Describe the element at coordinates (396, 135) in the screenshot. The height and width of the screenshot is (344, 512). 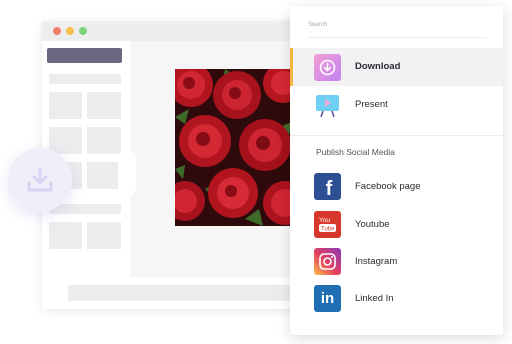
I see `menu-divider` at that location.